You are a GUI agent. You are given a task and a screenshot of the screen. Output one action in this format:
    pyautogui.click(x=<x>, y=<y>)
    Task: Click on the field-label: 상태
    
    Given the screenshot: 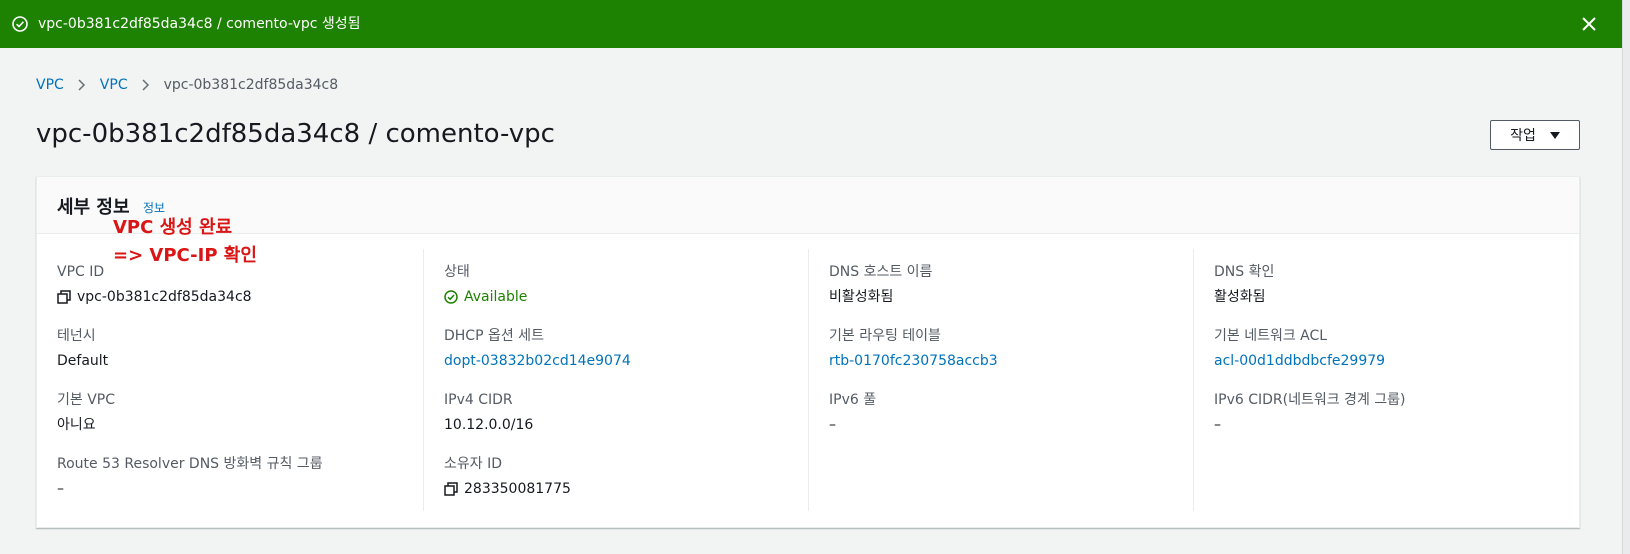 What is the action you would take?
    pyautogui.click(x=457, y=272)
    